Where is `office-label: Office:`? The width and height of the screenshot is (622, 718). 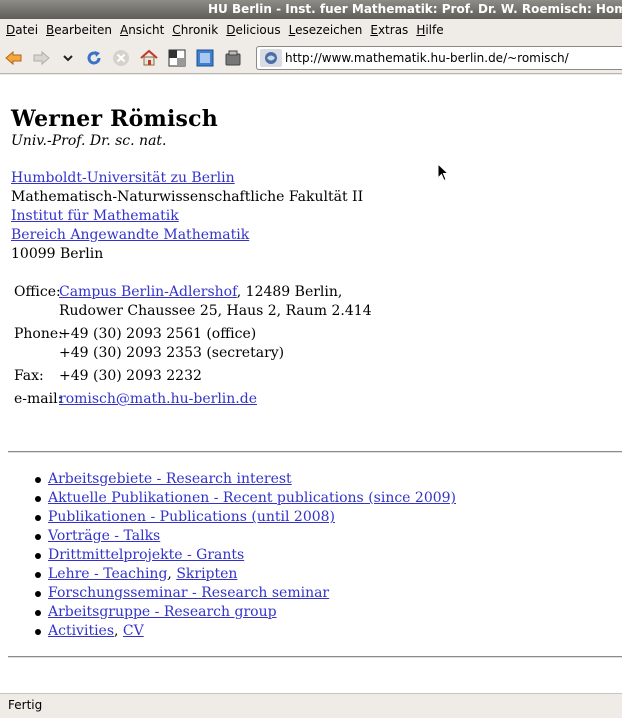
office-label: Office: is located at coordinates (37, 292).